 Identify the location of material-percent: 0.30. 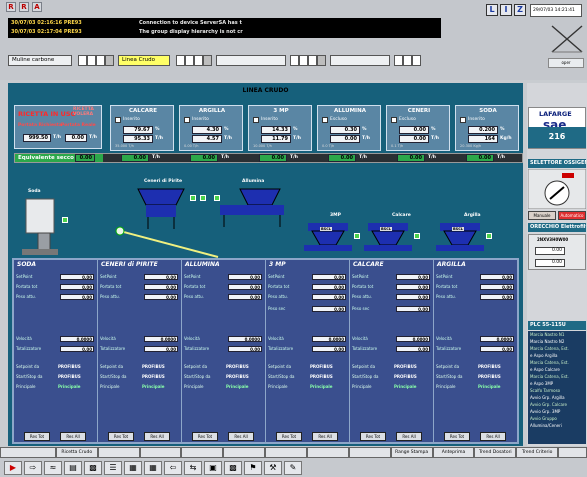
(345, 130).